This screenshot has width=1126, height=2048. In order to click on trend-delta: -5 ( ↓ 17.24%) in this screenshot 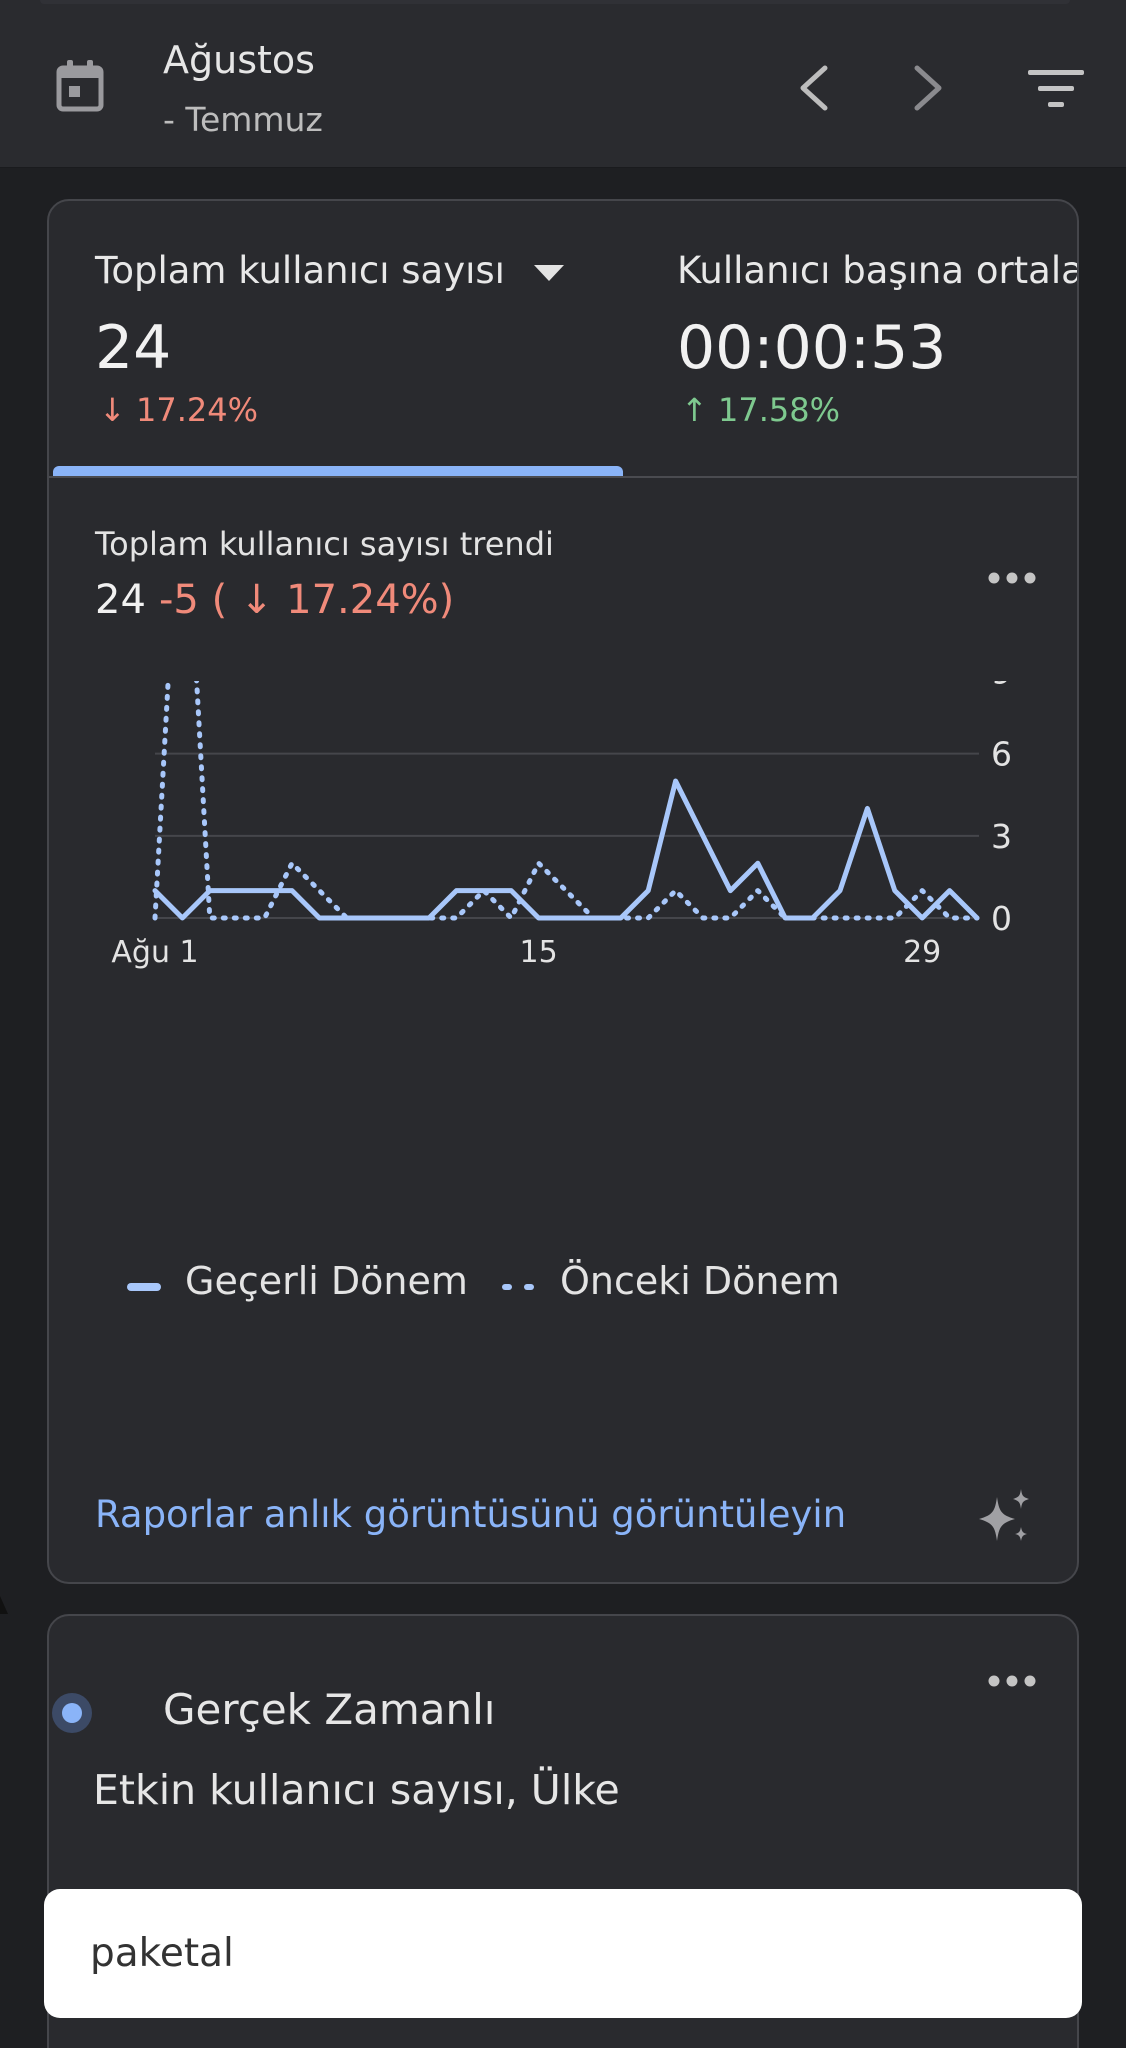, I will do `click(307, 600)`.